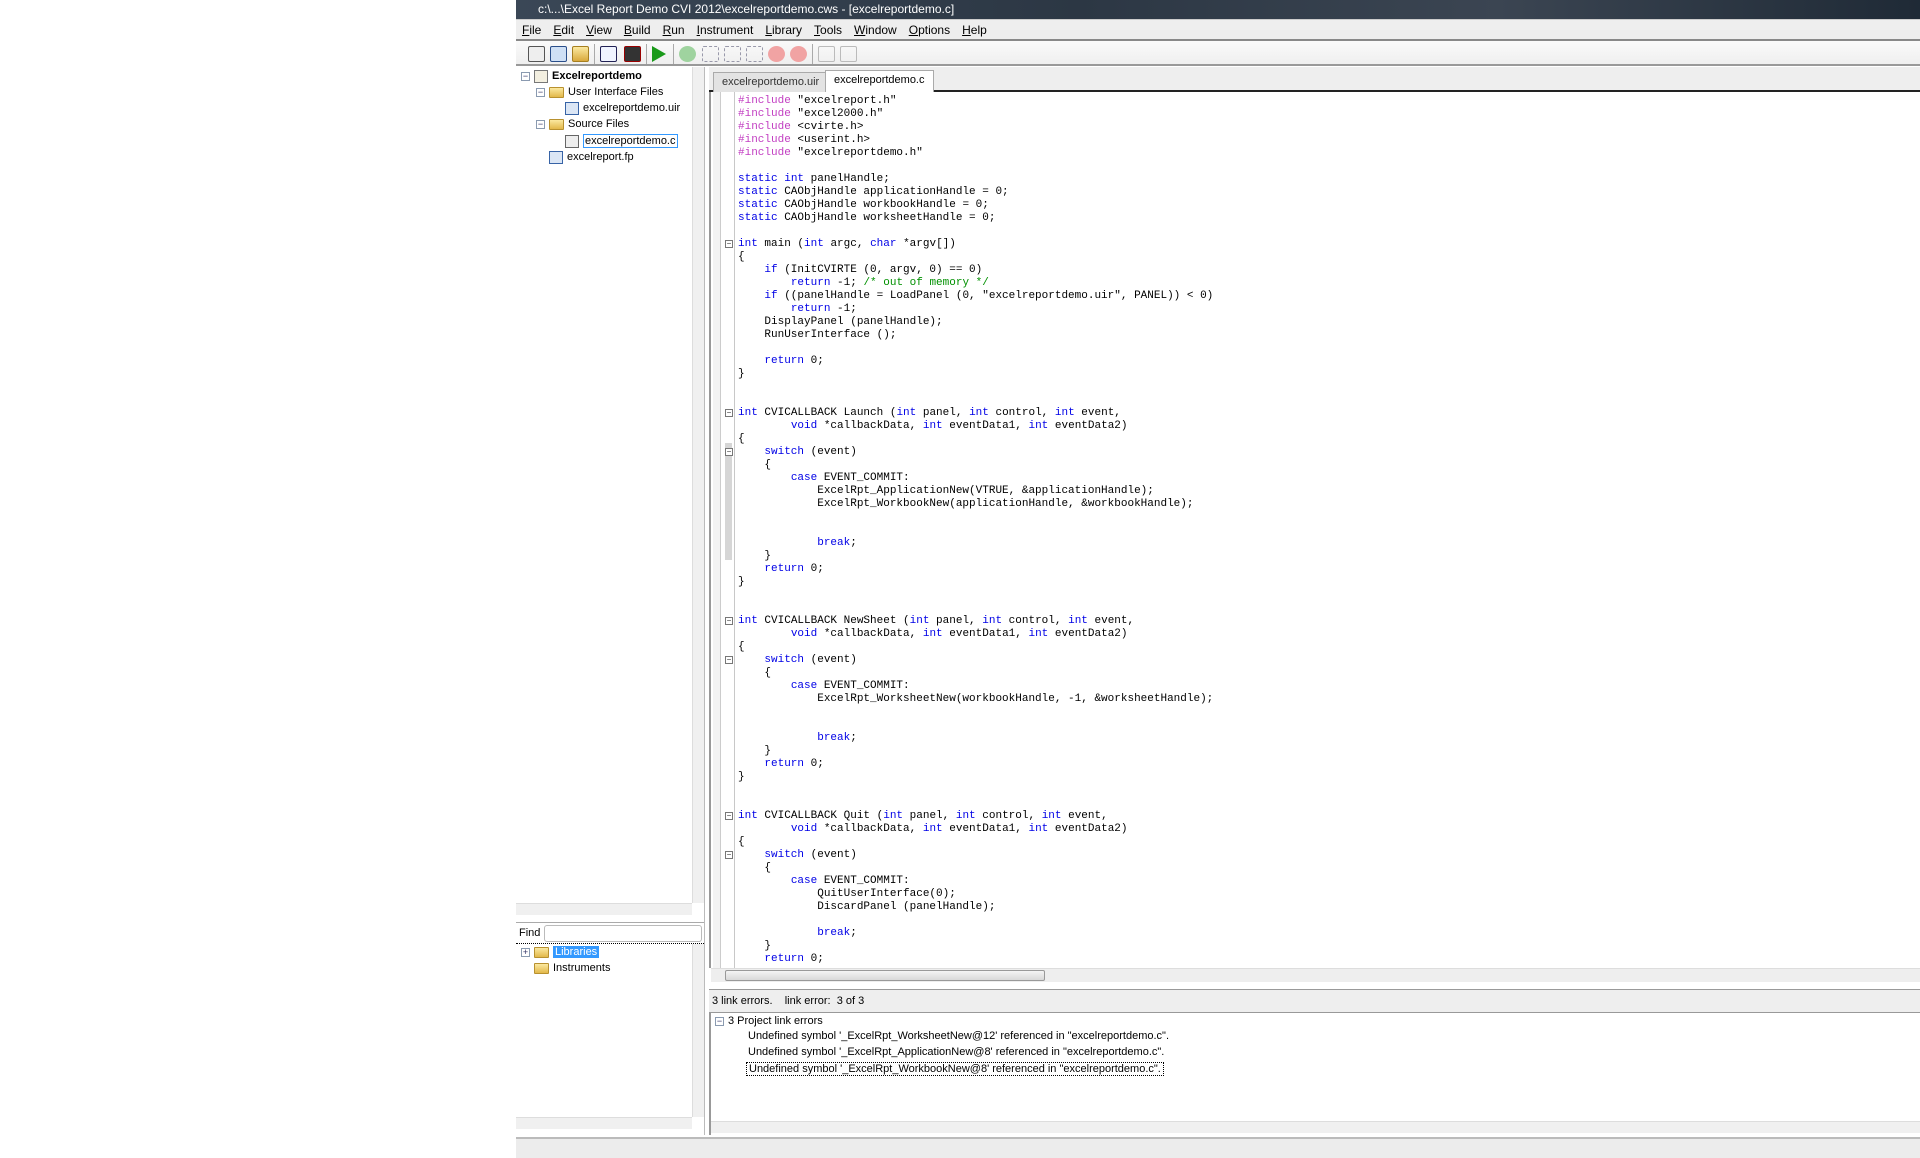  What do you see at coordinates (637, 30) in the screenshot?
I see `menu-build: Build` at bounding box center [637, 30].